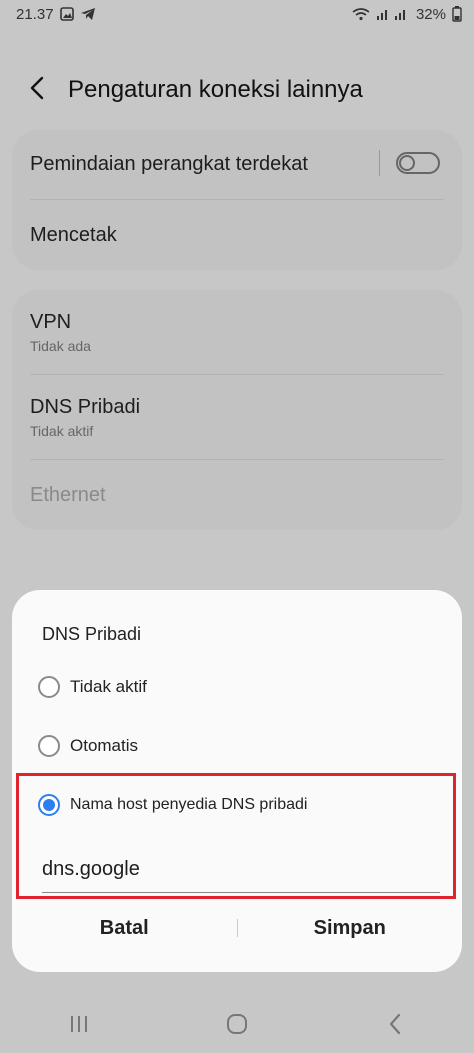 The image size is (474, 1053). Describe the element at coordinates (407, 163) in the screenshot. I see `toggle-knob` at that location.